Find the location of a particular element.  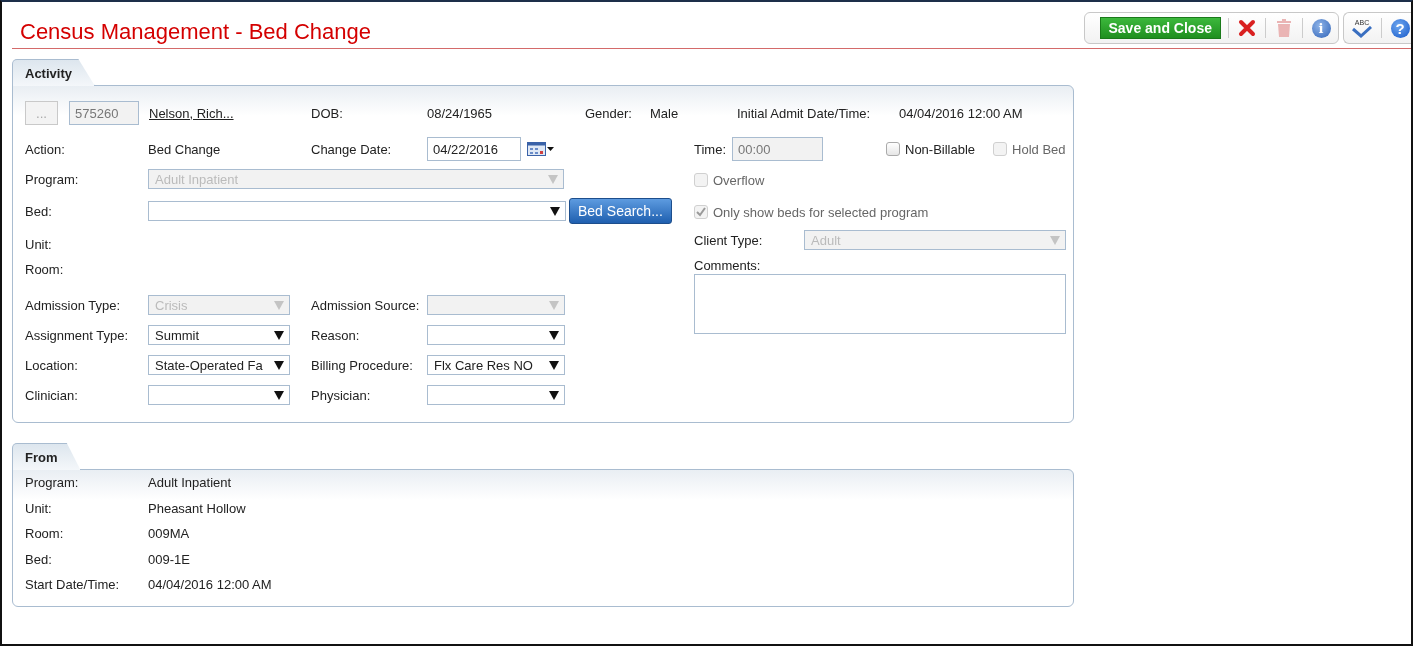

field-value: 04/04/2016 12:00 AM is located at coordinates (210, 585).